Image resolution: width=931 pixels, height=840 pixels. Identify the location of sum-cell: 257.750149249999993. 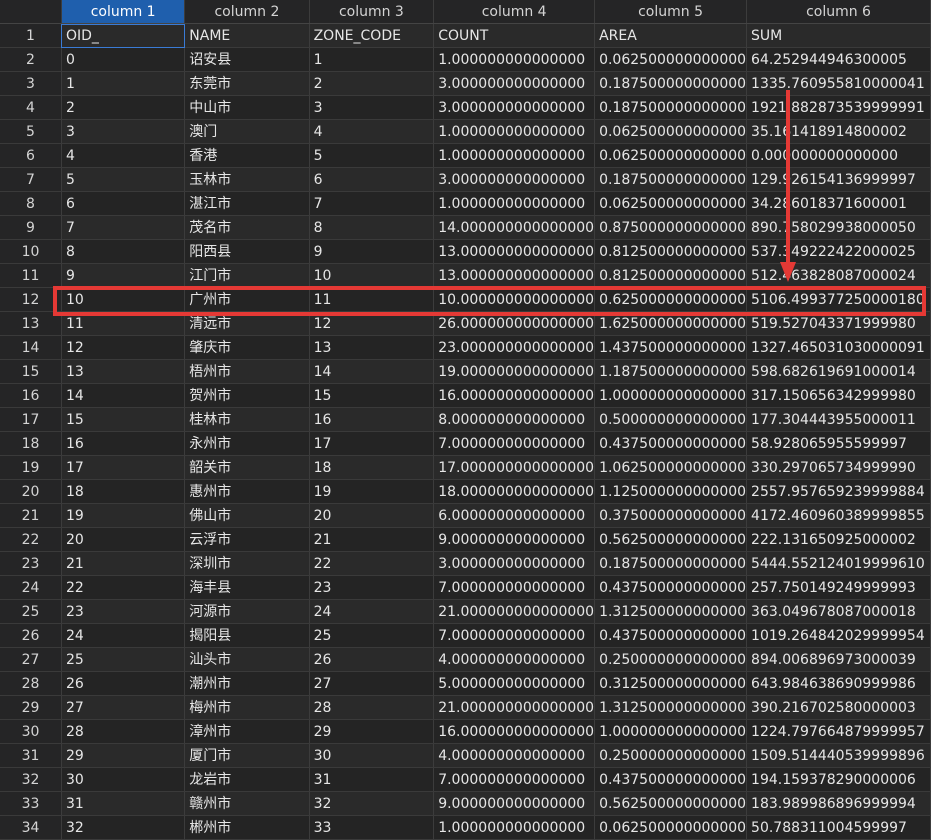
(838, 587).